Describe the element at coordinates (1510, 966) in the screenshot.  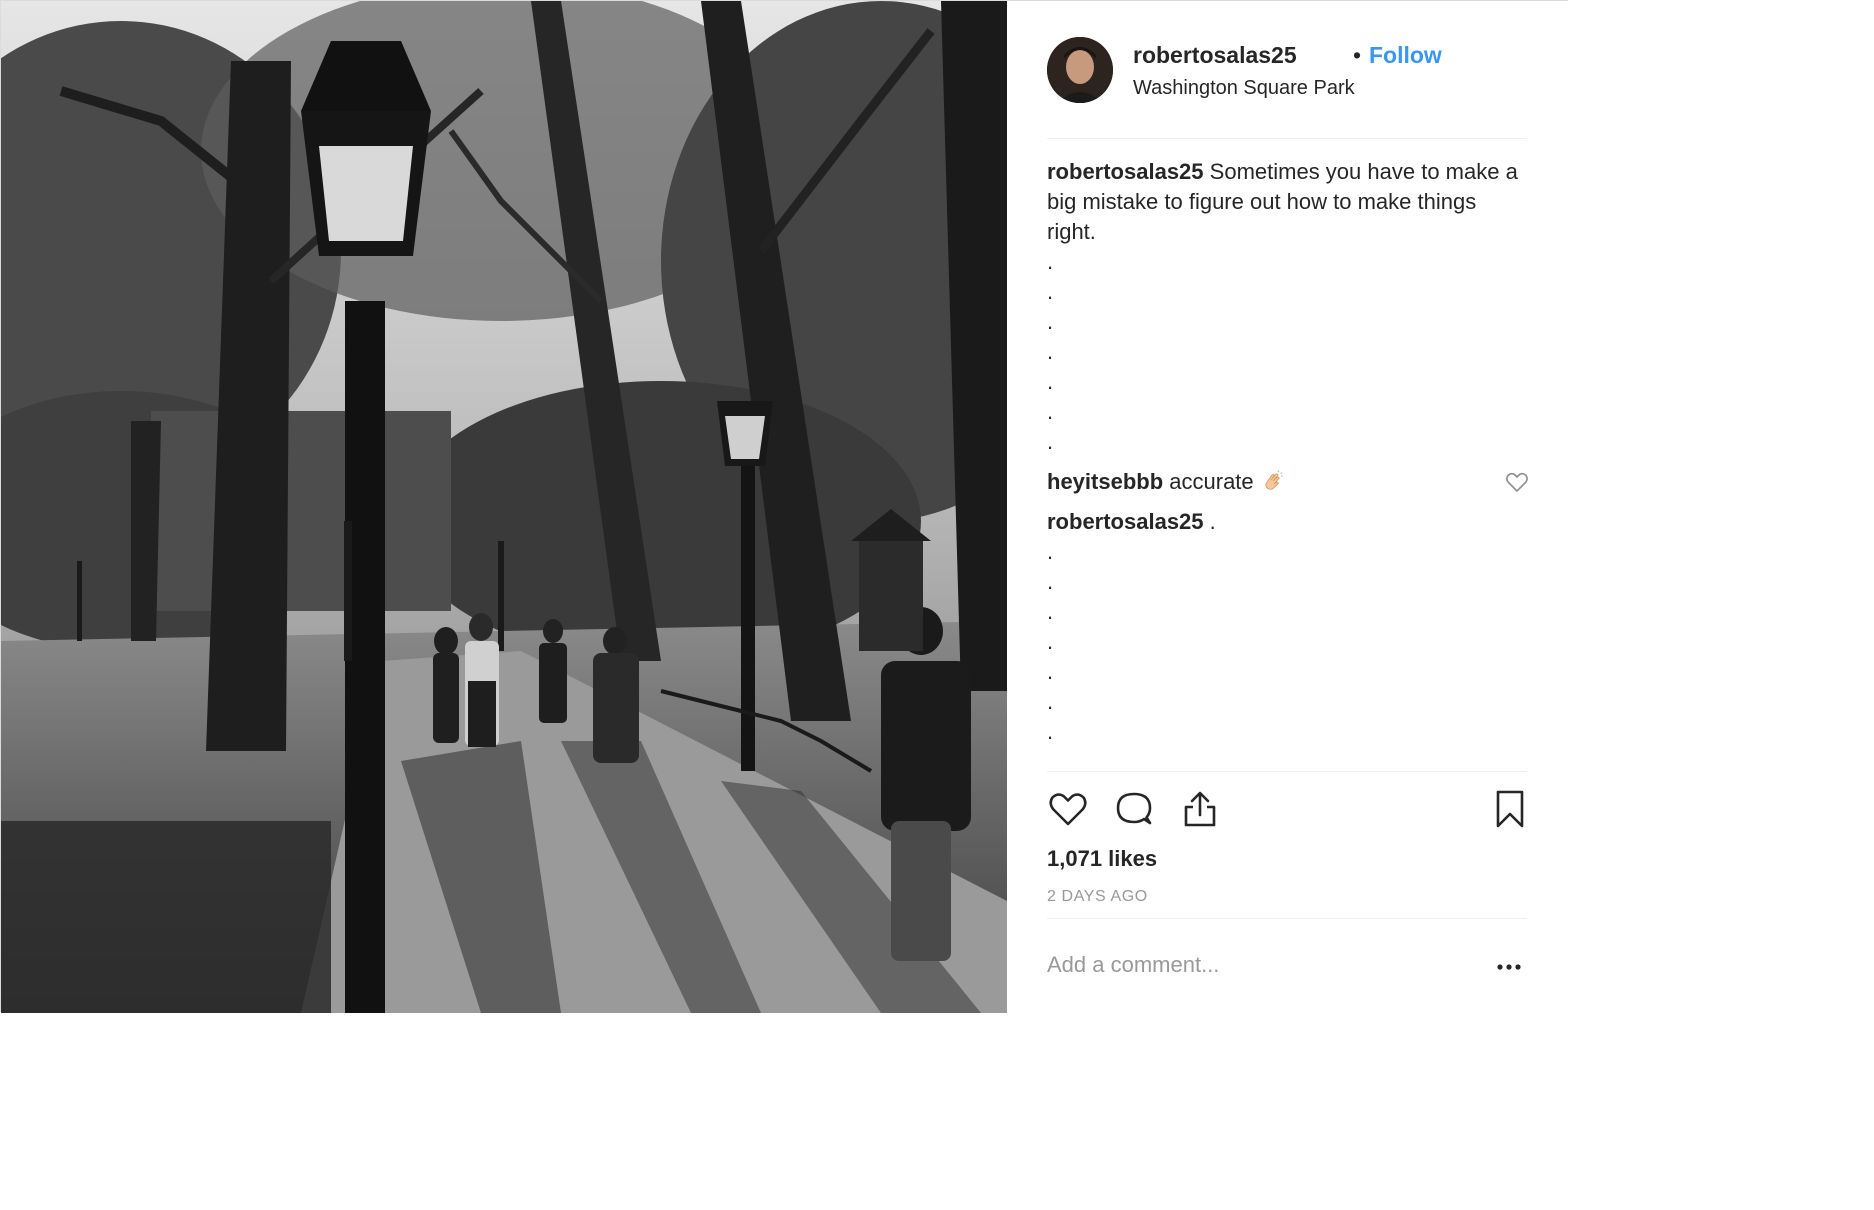
I see `more-options-icon` at that location.